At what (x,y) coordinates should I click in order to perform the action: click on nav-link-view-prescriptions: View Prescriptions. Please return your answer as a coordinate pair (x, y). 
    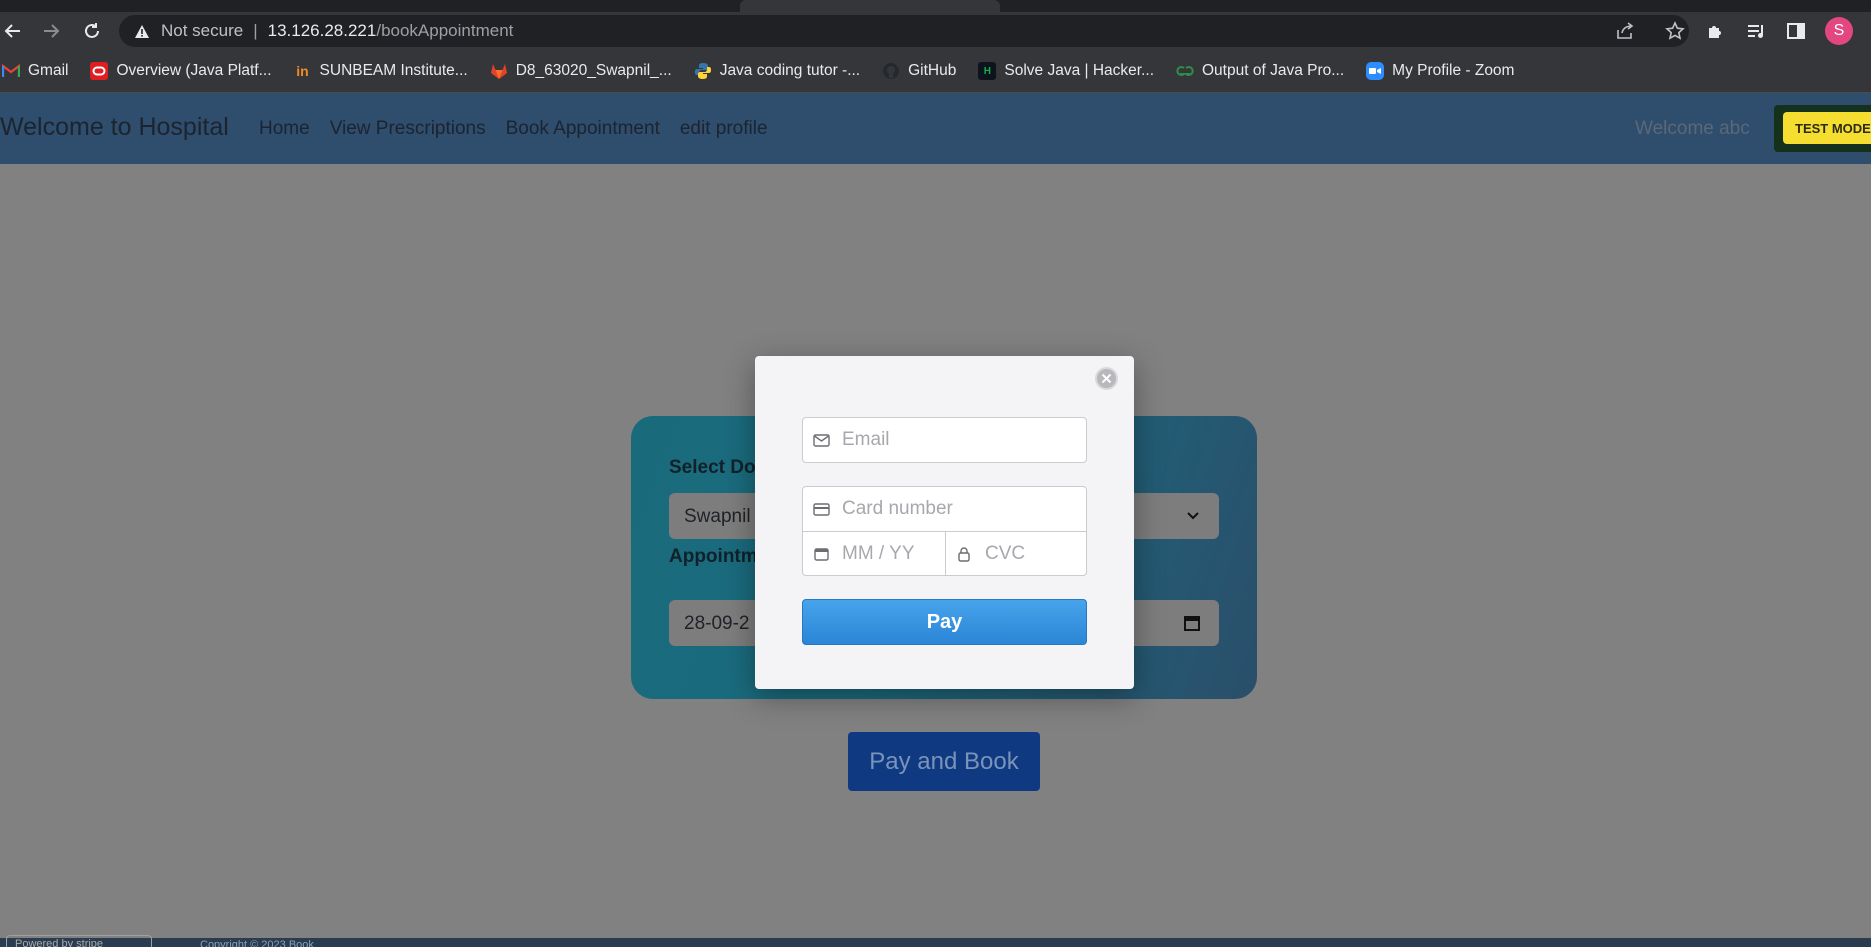
    Looking at the image, I should click on (408, 129).